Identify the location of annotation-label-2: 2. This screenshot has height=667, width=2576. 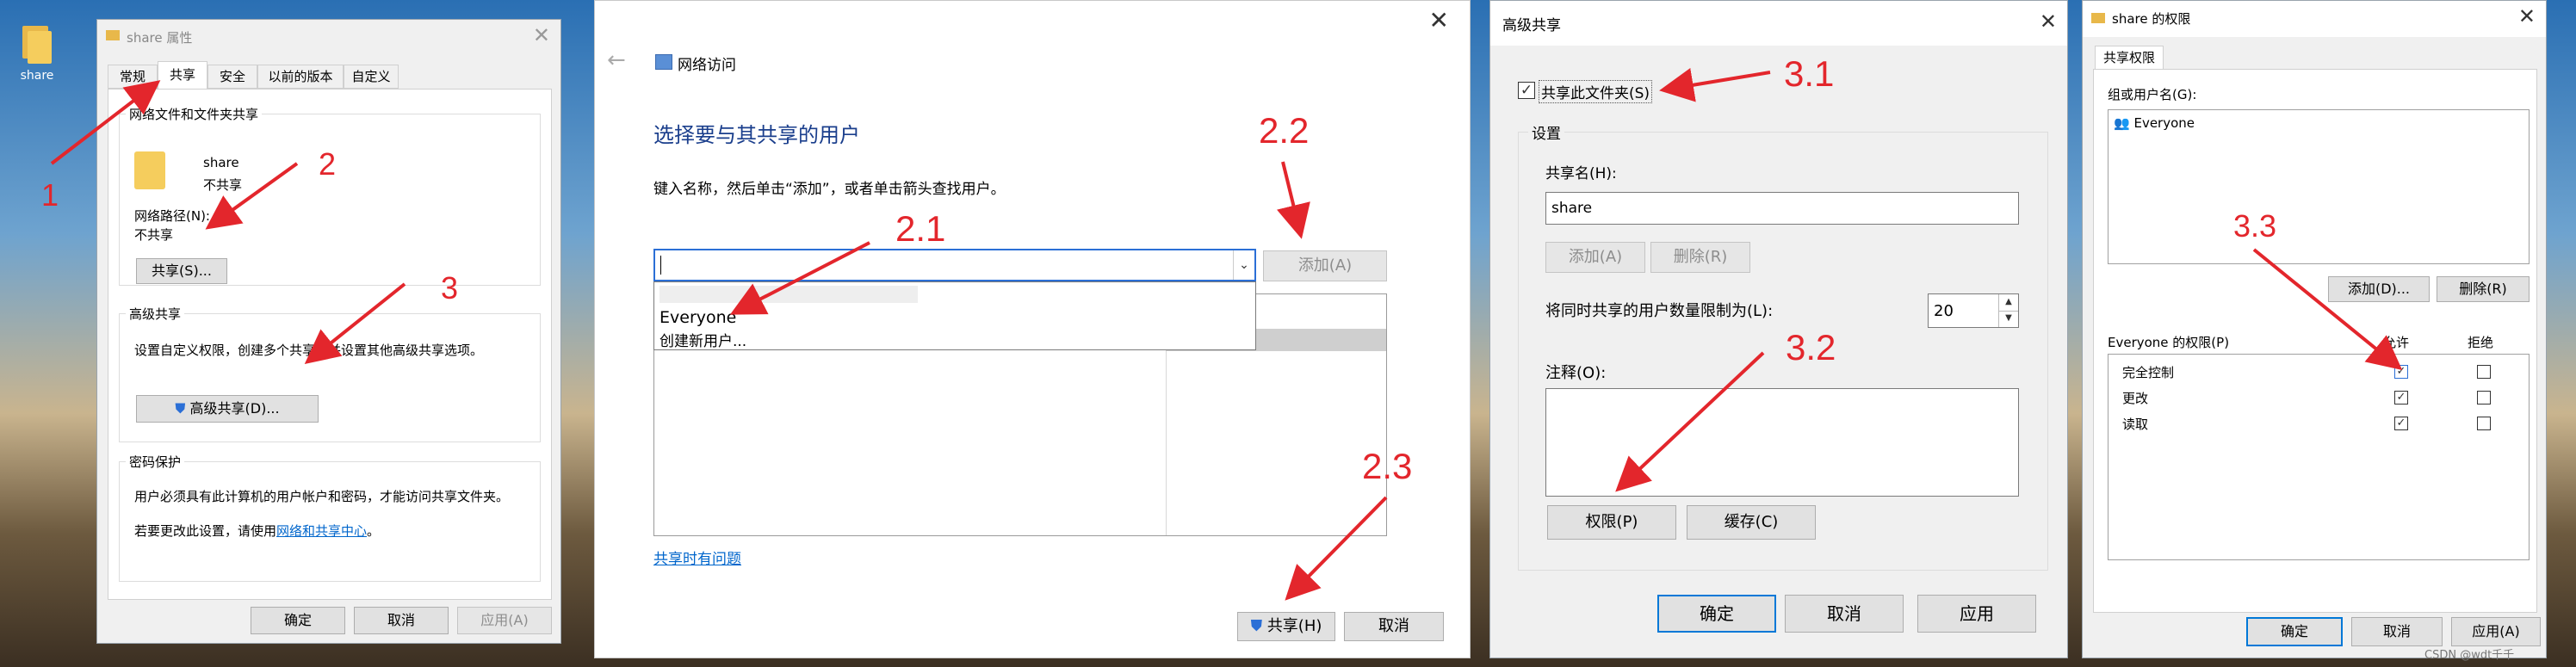
(328, 164).